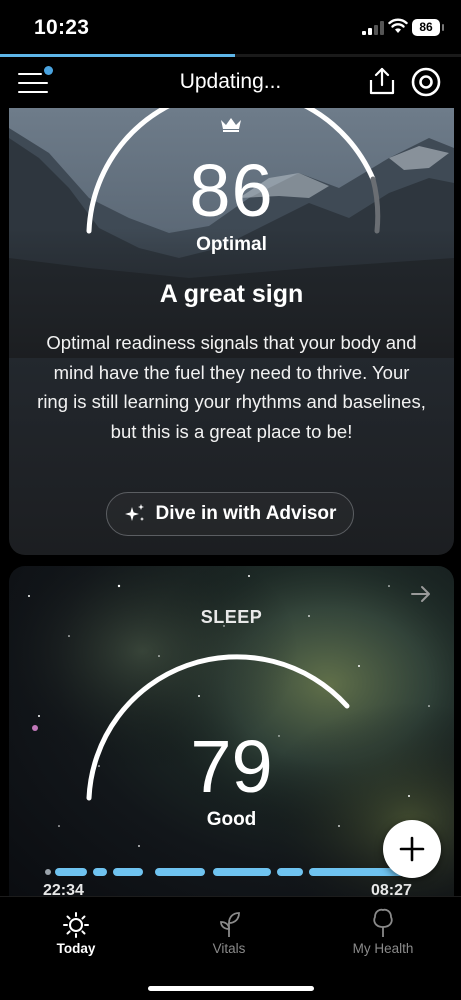 The width and height of the screenshot is (461, 1000). Describe the element at coordinates (227, 872) in the screenshot. I see `sleep-timeline` at that location.